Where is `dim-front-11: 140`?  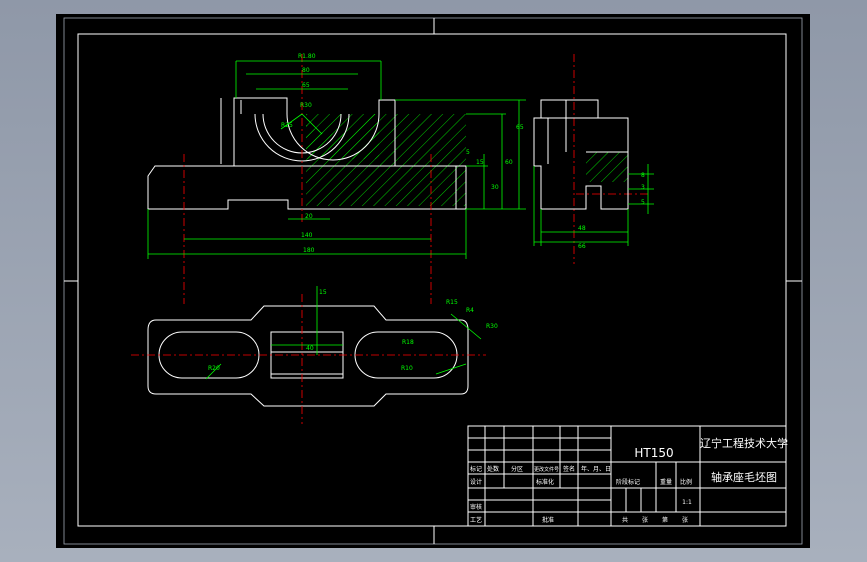 dim-front-11: 140 is located at coordinates (307, 235).